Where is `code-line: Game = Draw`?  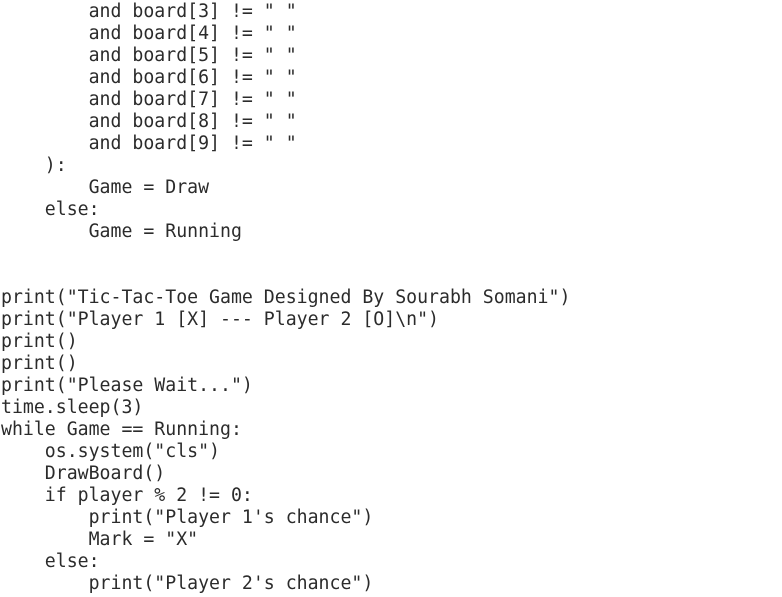
code-line: Game = Draw is located at coordinates (105, 187).